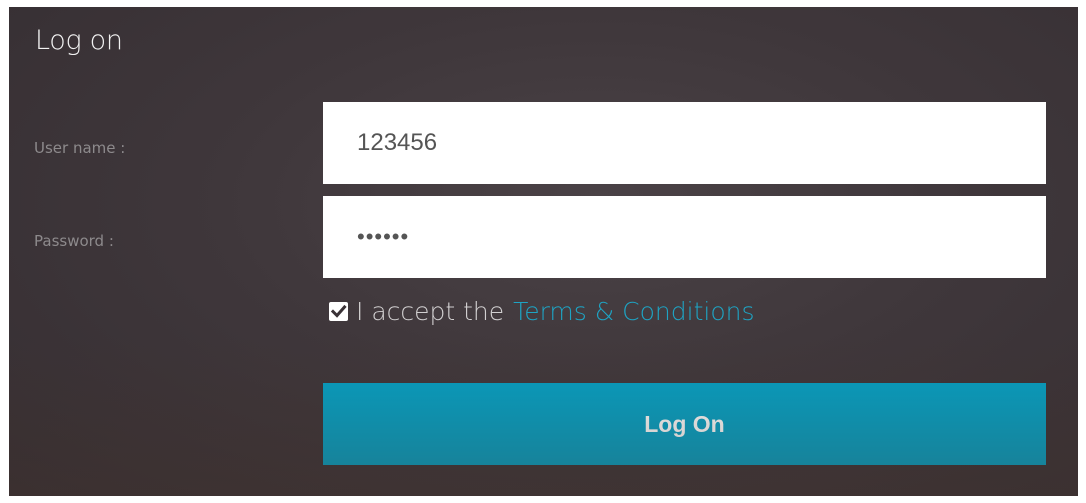  What do you see at coordinates (80, 148) in the screenshot?
I see `username-label: User name :` at bounding box center [80, 148].